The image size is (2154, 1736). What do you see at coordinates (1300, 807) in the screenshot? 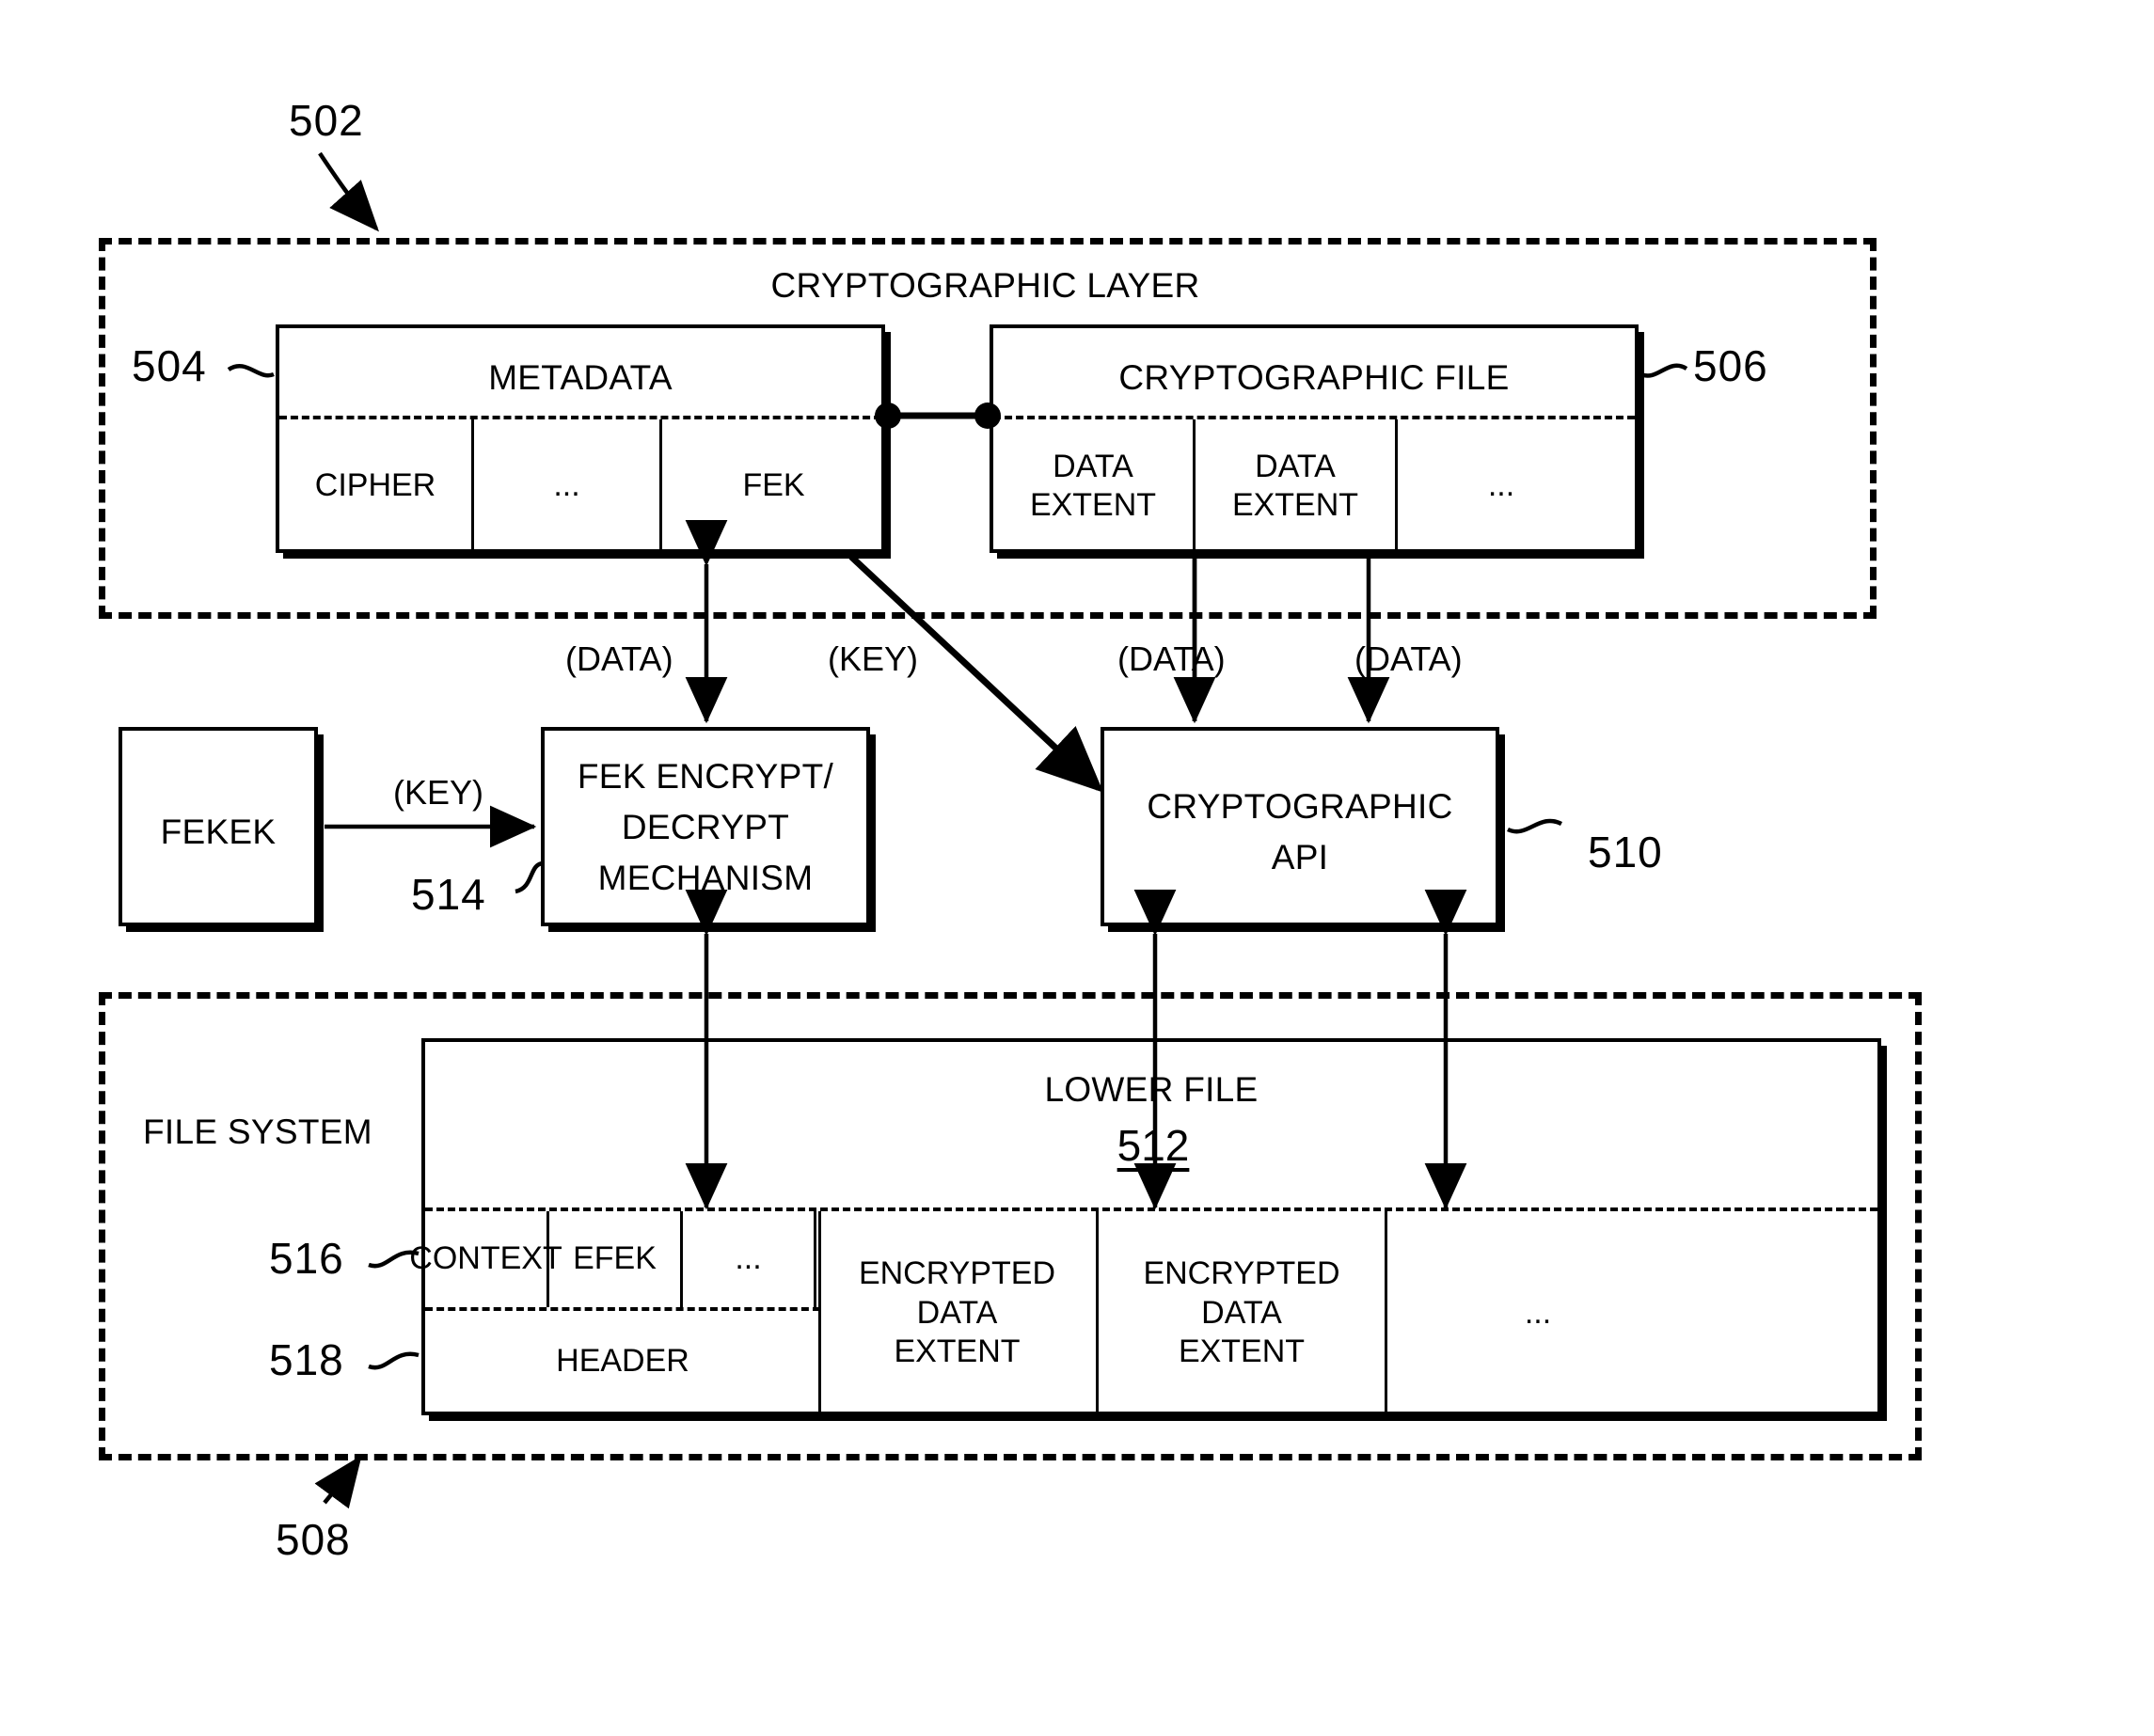
I see `cryptographic-api-line1: CRYPTOGRAPHIC` at bounding box center [1300, 807].